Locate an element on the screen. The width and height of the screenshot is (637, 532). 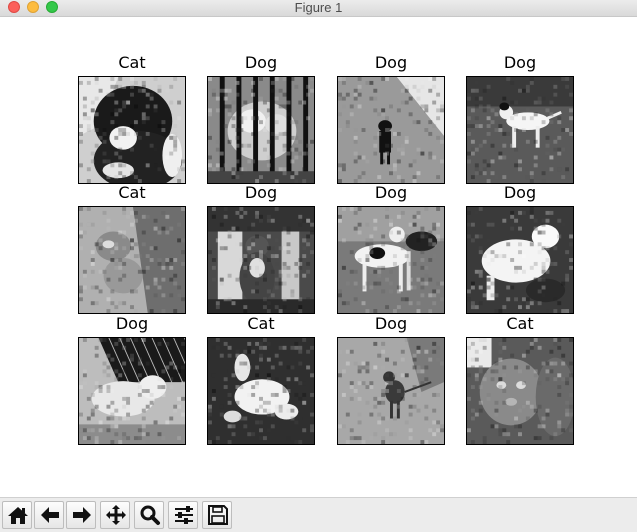
zoom-button is located at coordinates (149, 515).